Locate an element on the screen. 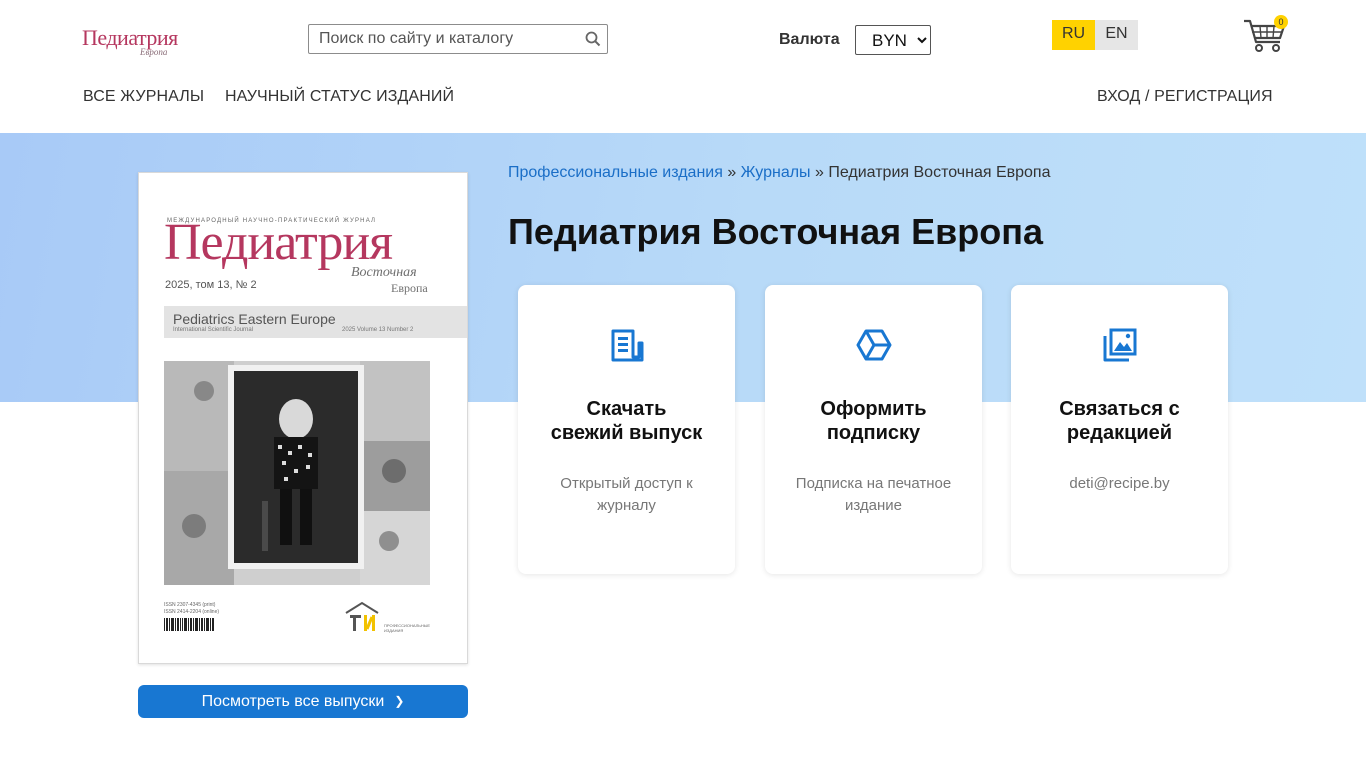 This screenshot has width=1366, height=768. publisher-logo-icon is located at coordinates (362, 617).